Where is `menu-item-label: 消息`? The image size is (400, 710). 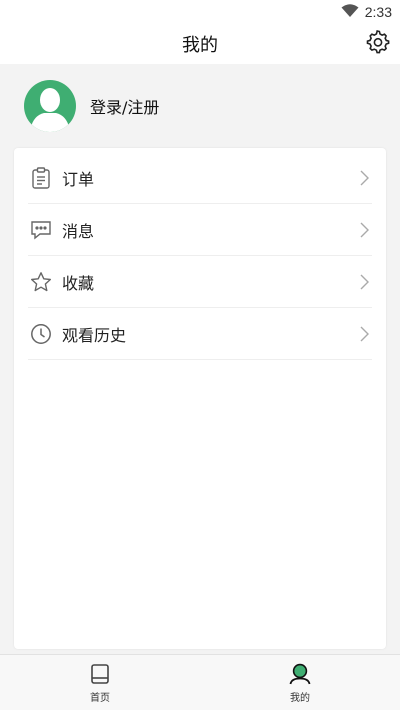 menu-item-label: 消息 is located at coordinates (78, 231).